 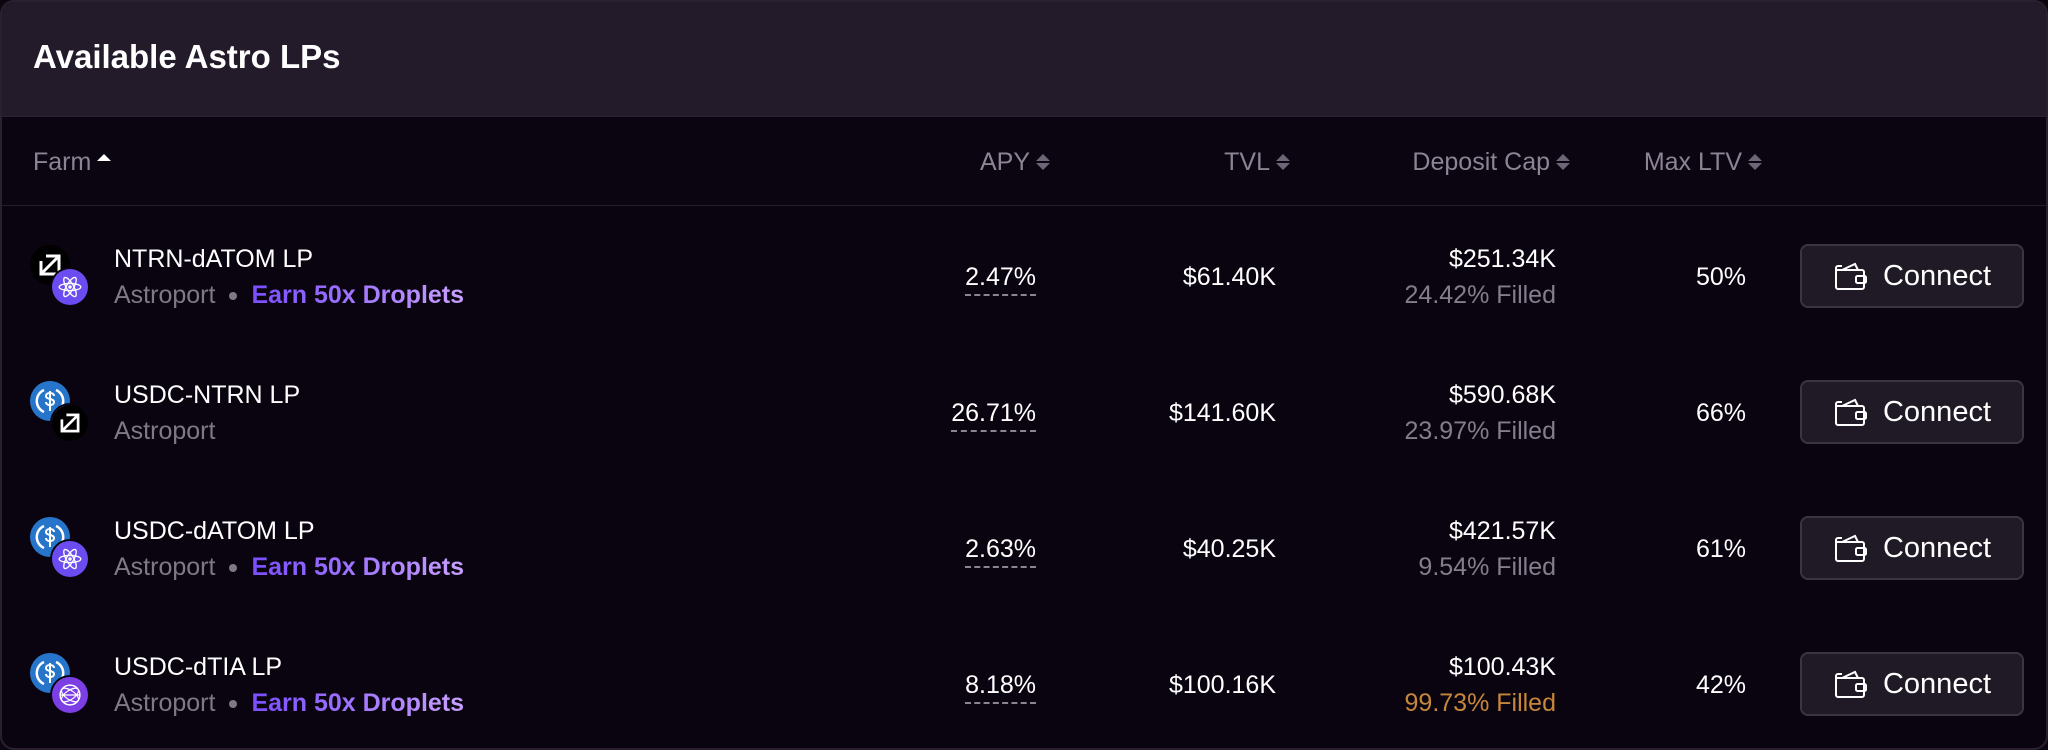 I want to click on column-header-farm: Farm, so click(x=72, y=162).